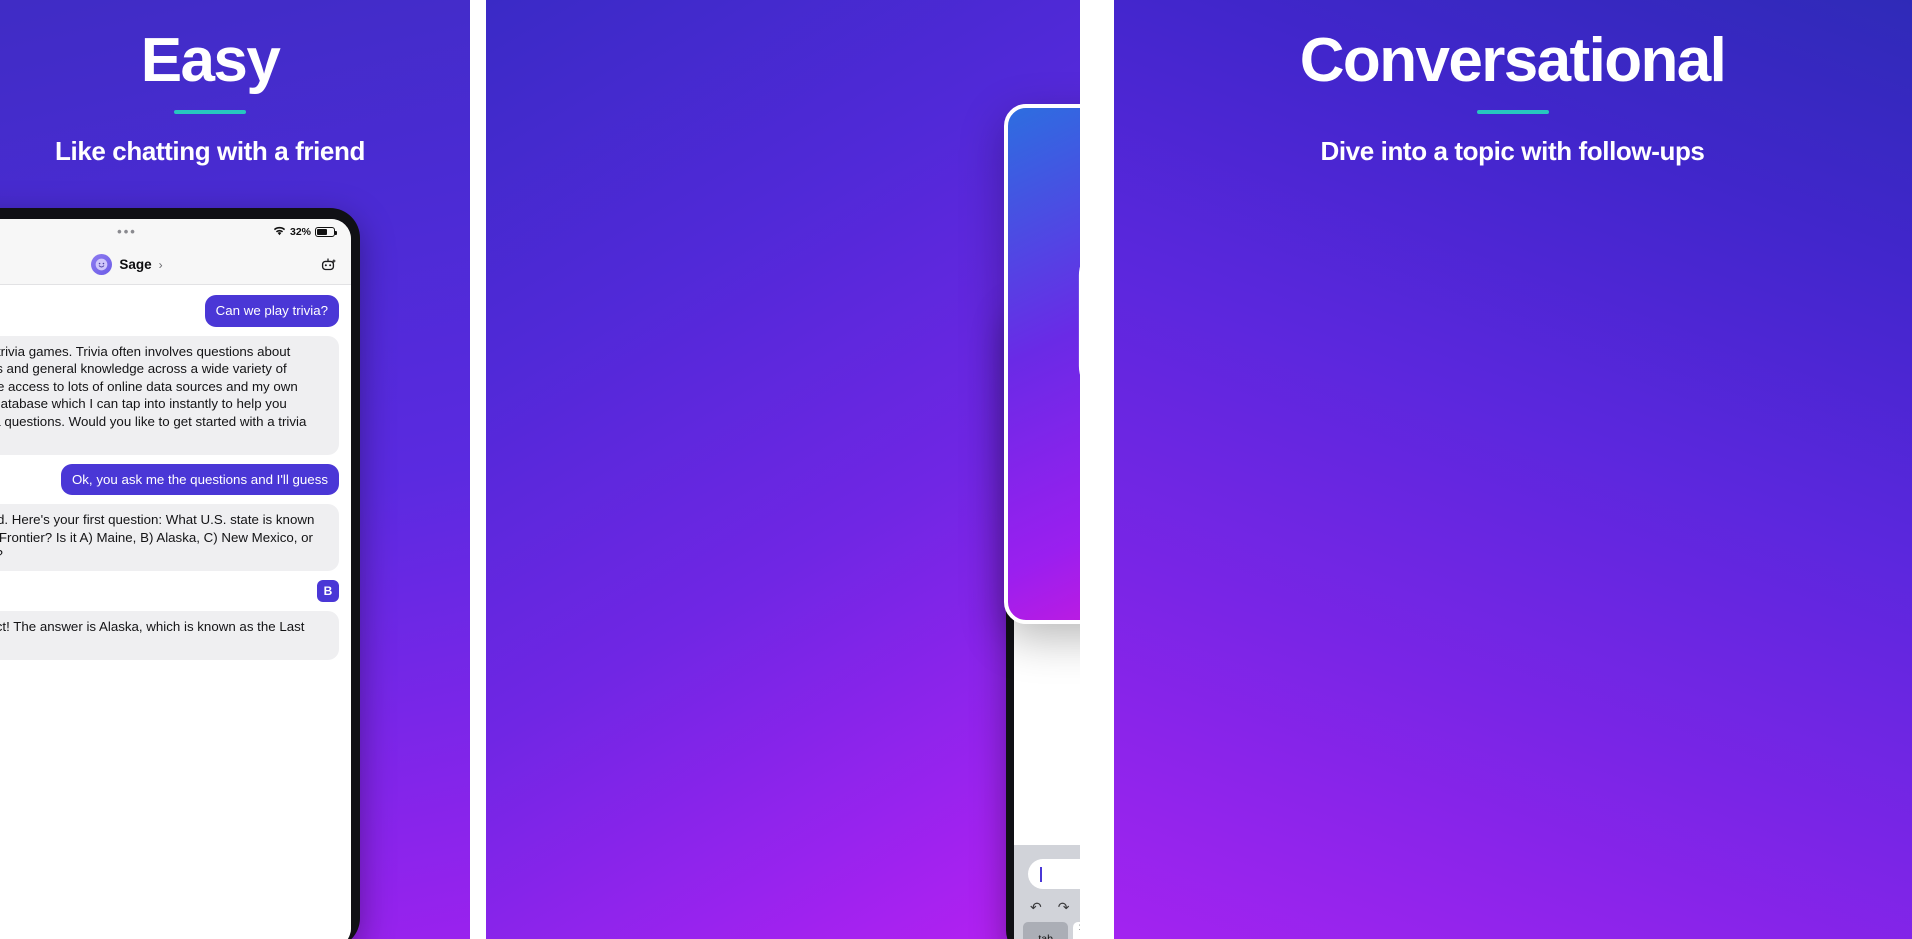 This screenshot has width=1912, height=939. What do you see at coordinates (1513, 60) in the screenshot?
I see `page-title: Conversational` at bounding box center [1513, 60].